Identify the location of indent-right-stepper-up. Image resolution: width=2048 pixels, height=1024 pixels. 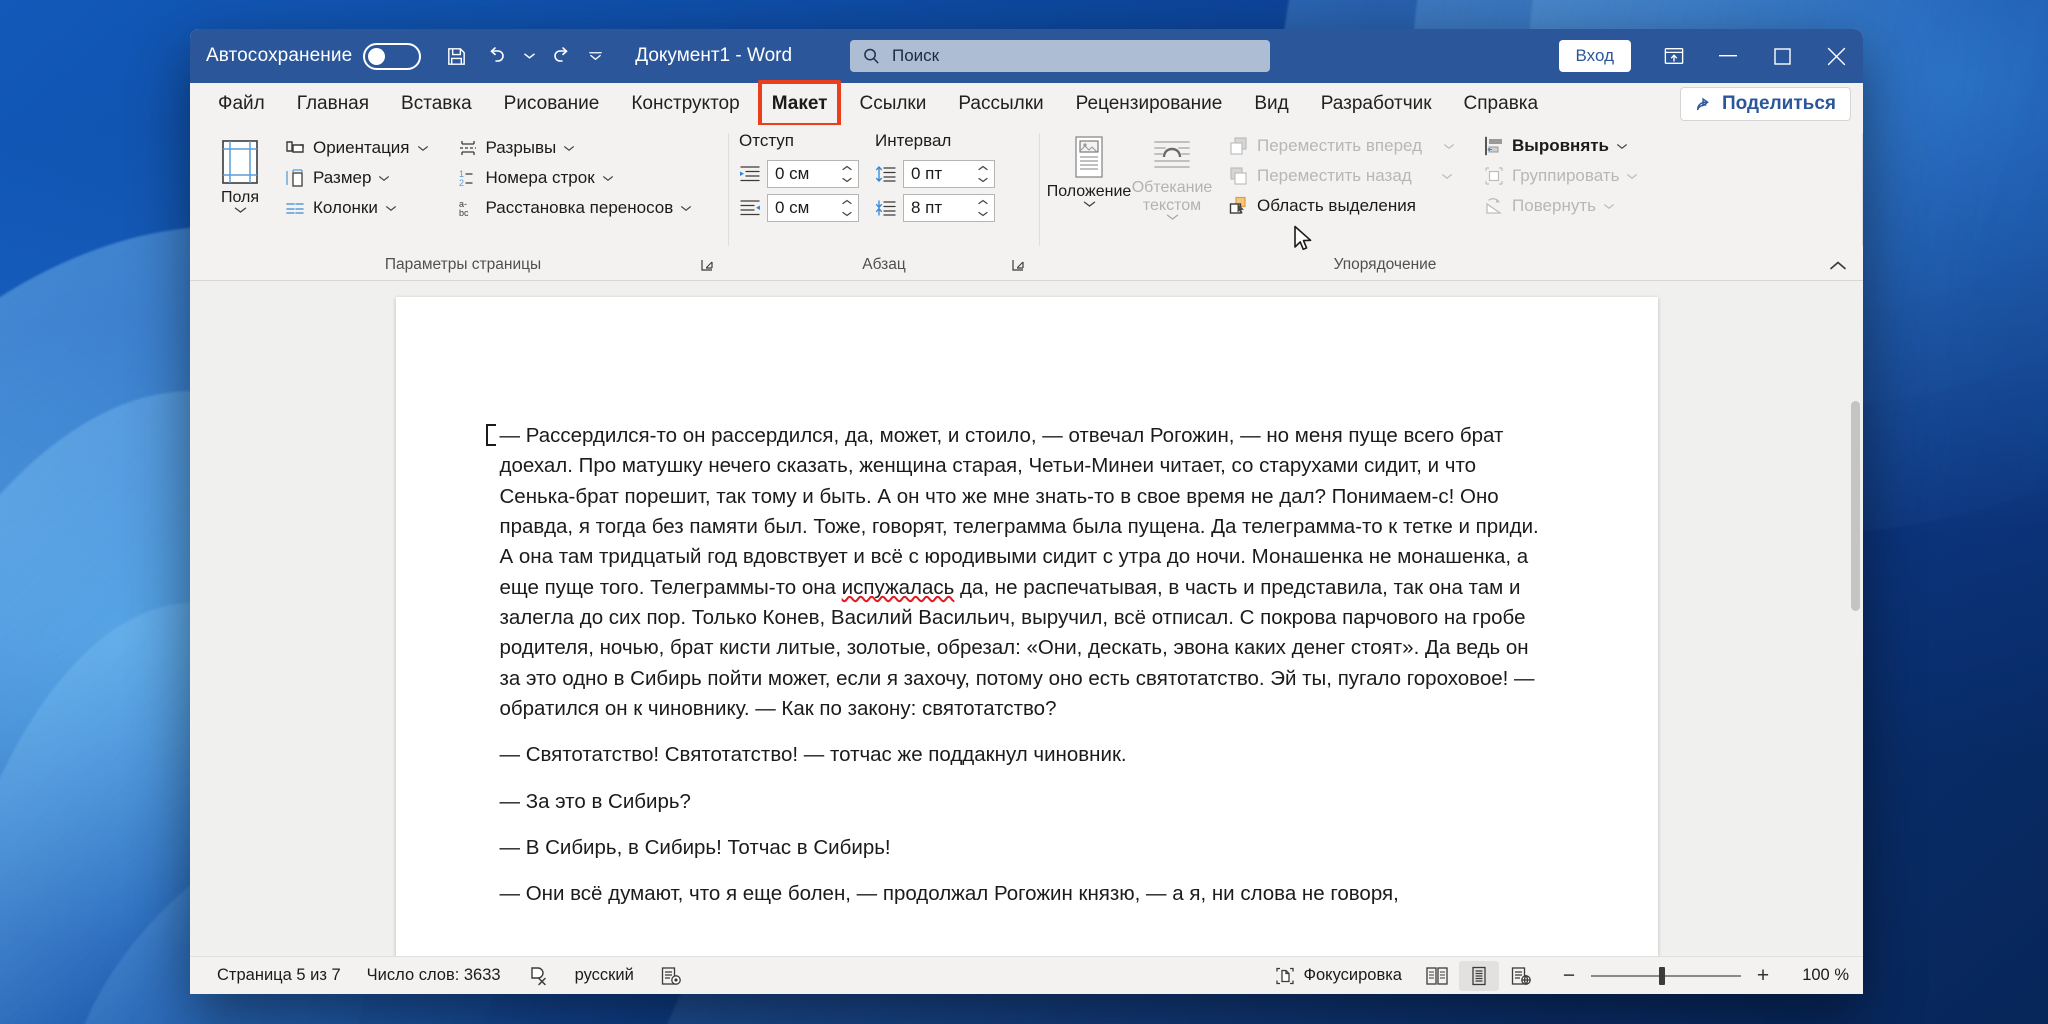
(847, 202).